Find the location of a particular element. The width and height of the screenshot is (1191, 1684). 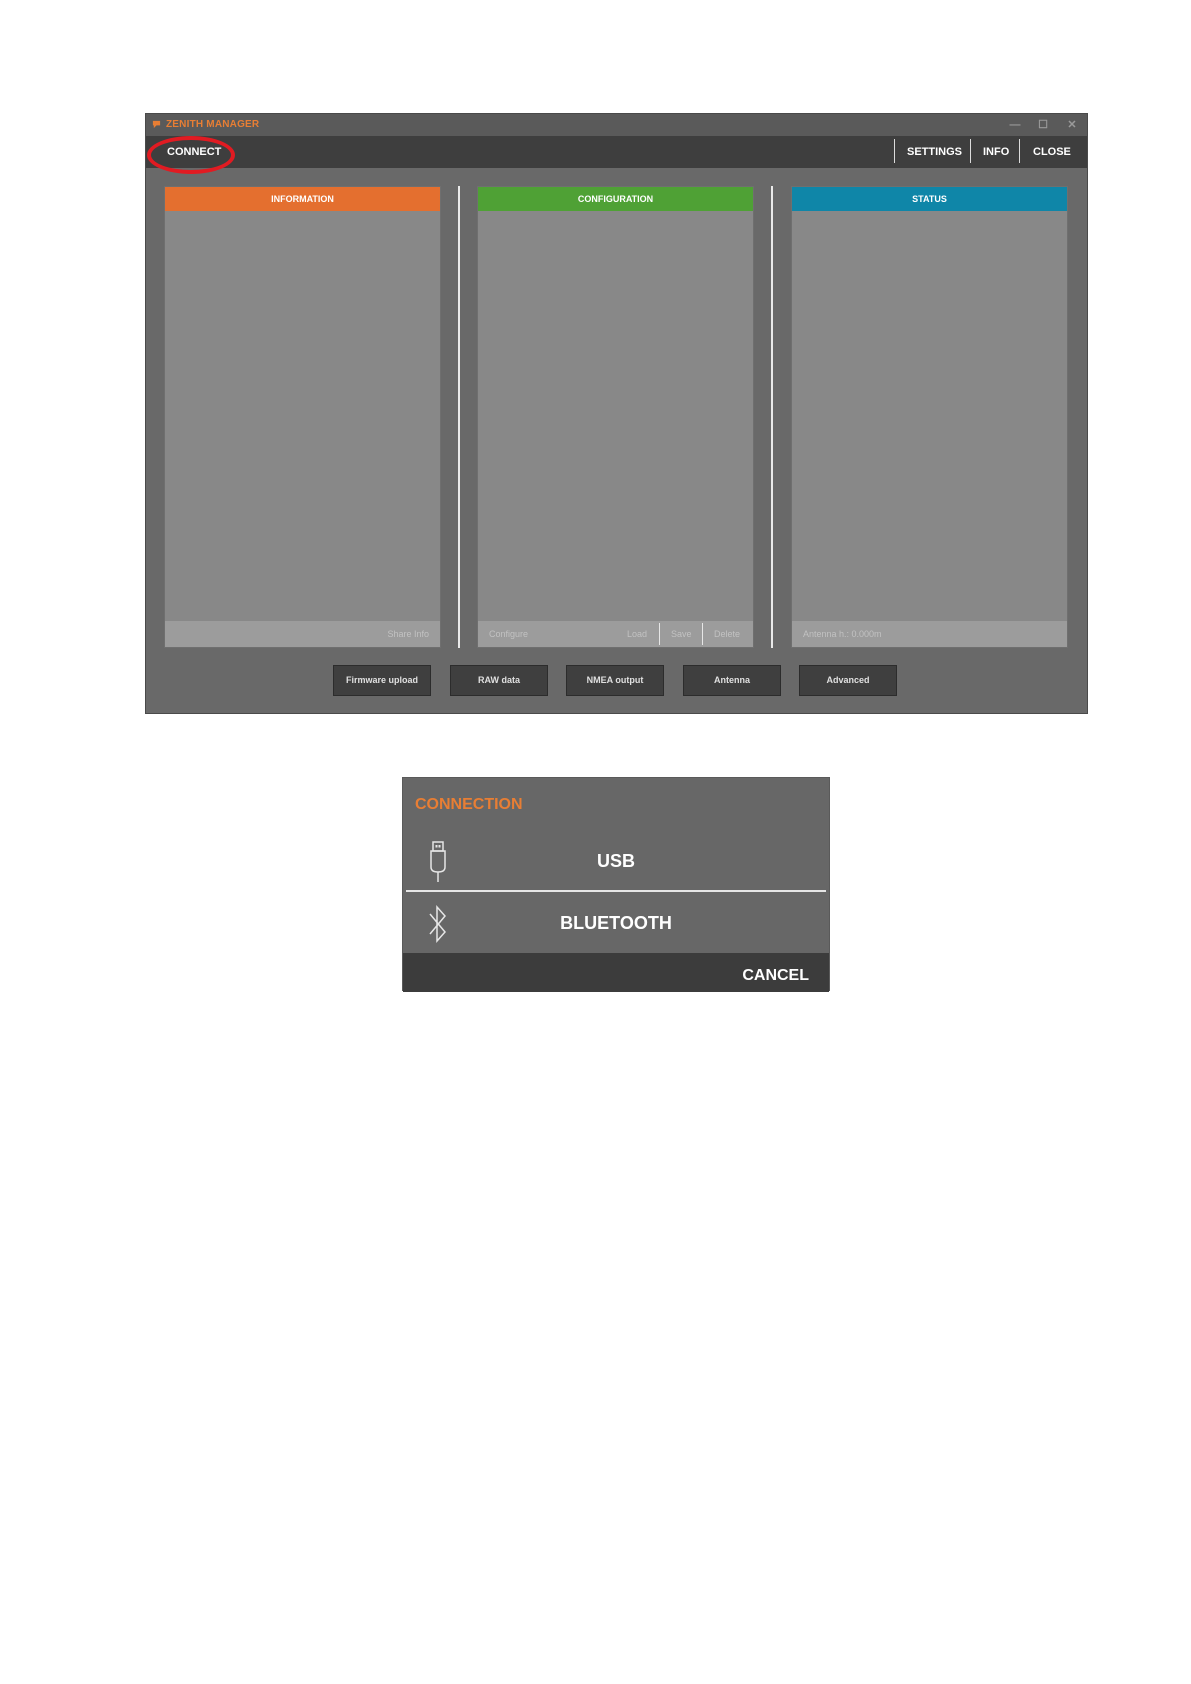

cancel-button: CANCEL is located at coordinates (775, 976).